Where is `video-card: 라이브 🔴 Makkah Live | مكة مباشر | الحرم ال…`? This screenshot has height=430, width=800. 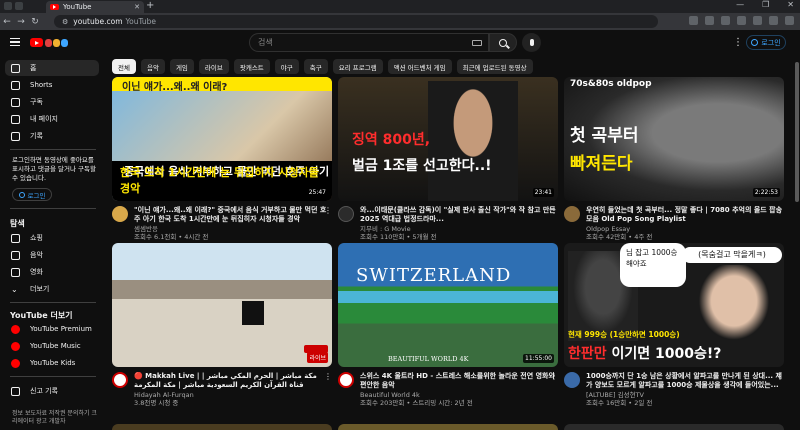 video-card: 라이브 🔴 Makkah Live | مكة مباشر | الحرم ال… is located at coordinates (222, 325).